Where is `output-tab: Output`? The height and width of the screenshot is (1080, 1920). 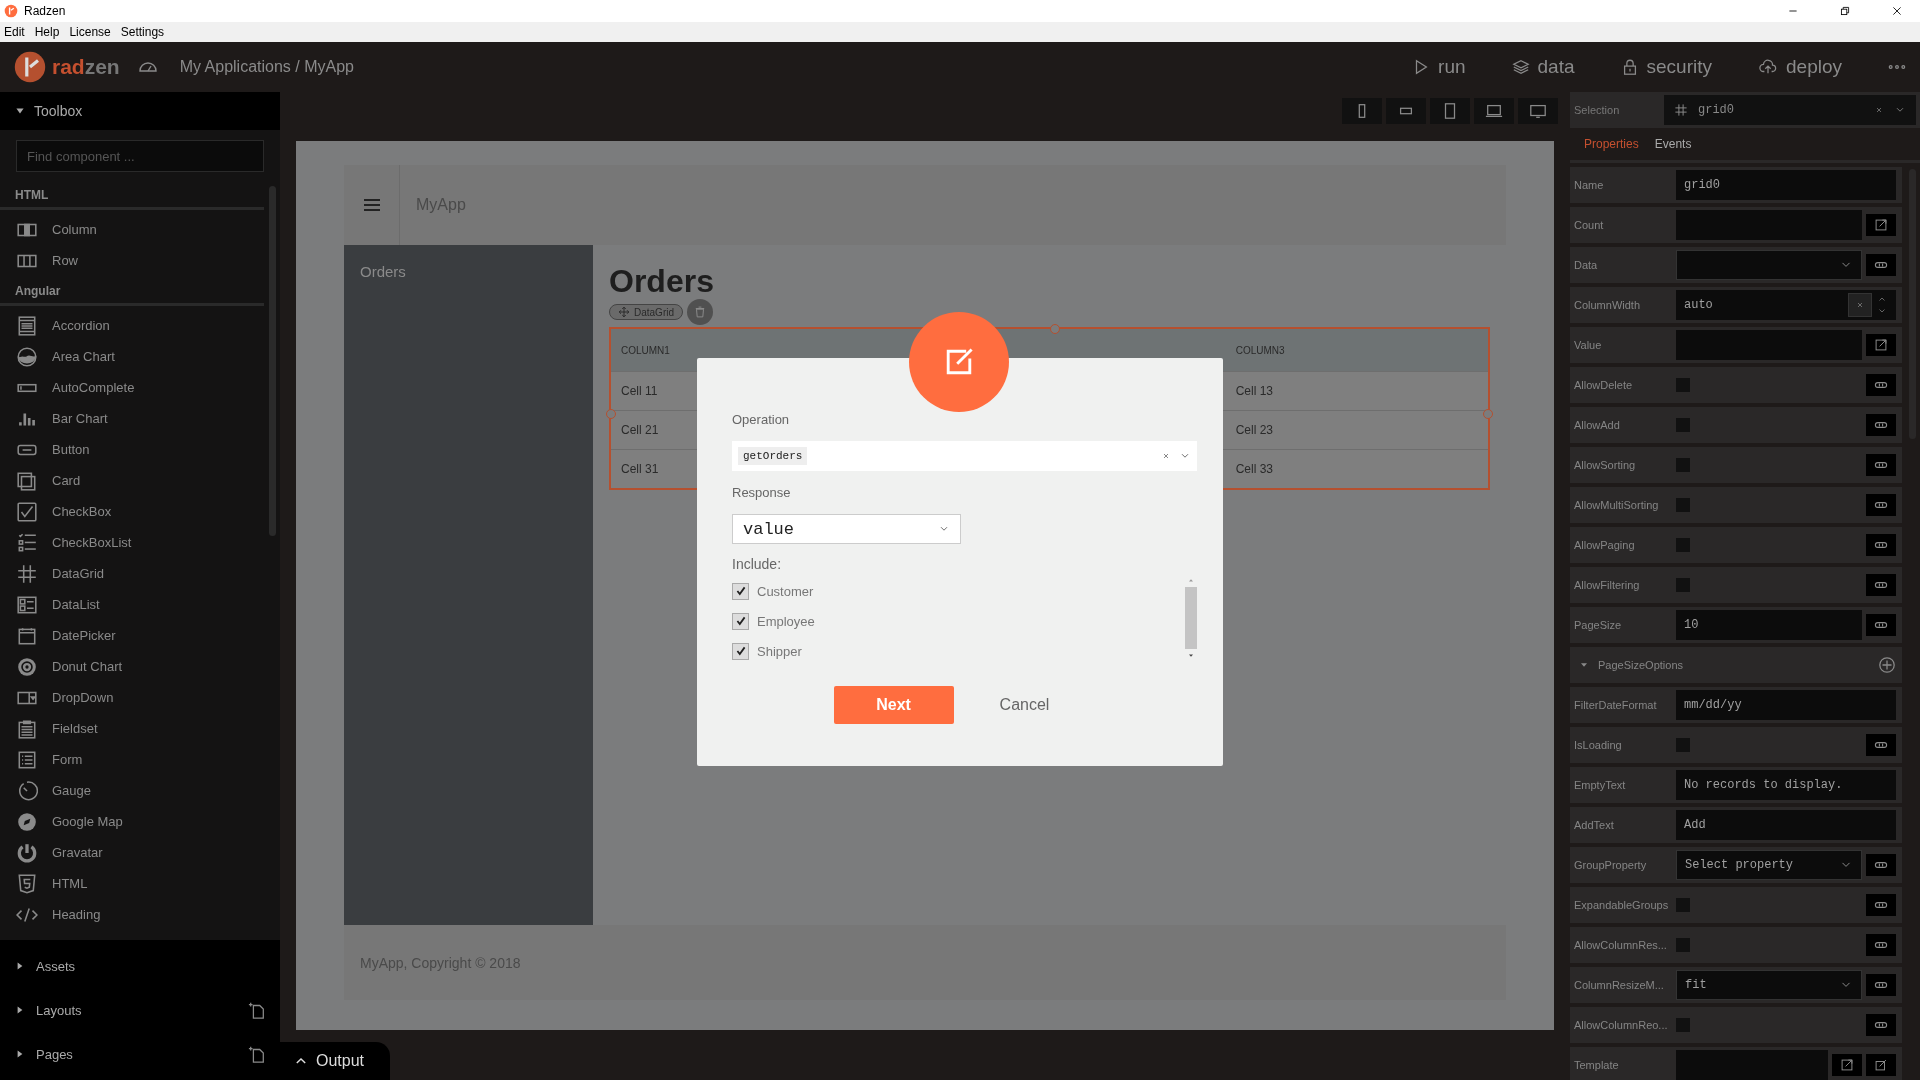 output-tab: Output is located at coordinates (335, 1061).